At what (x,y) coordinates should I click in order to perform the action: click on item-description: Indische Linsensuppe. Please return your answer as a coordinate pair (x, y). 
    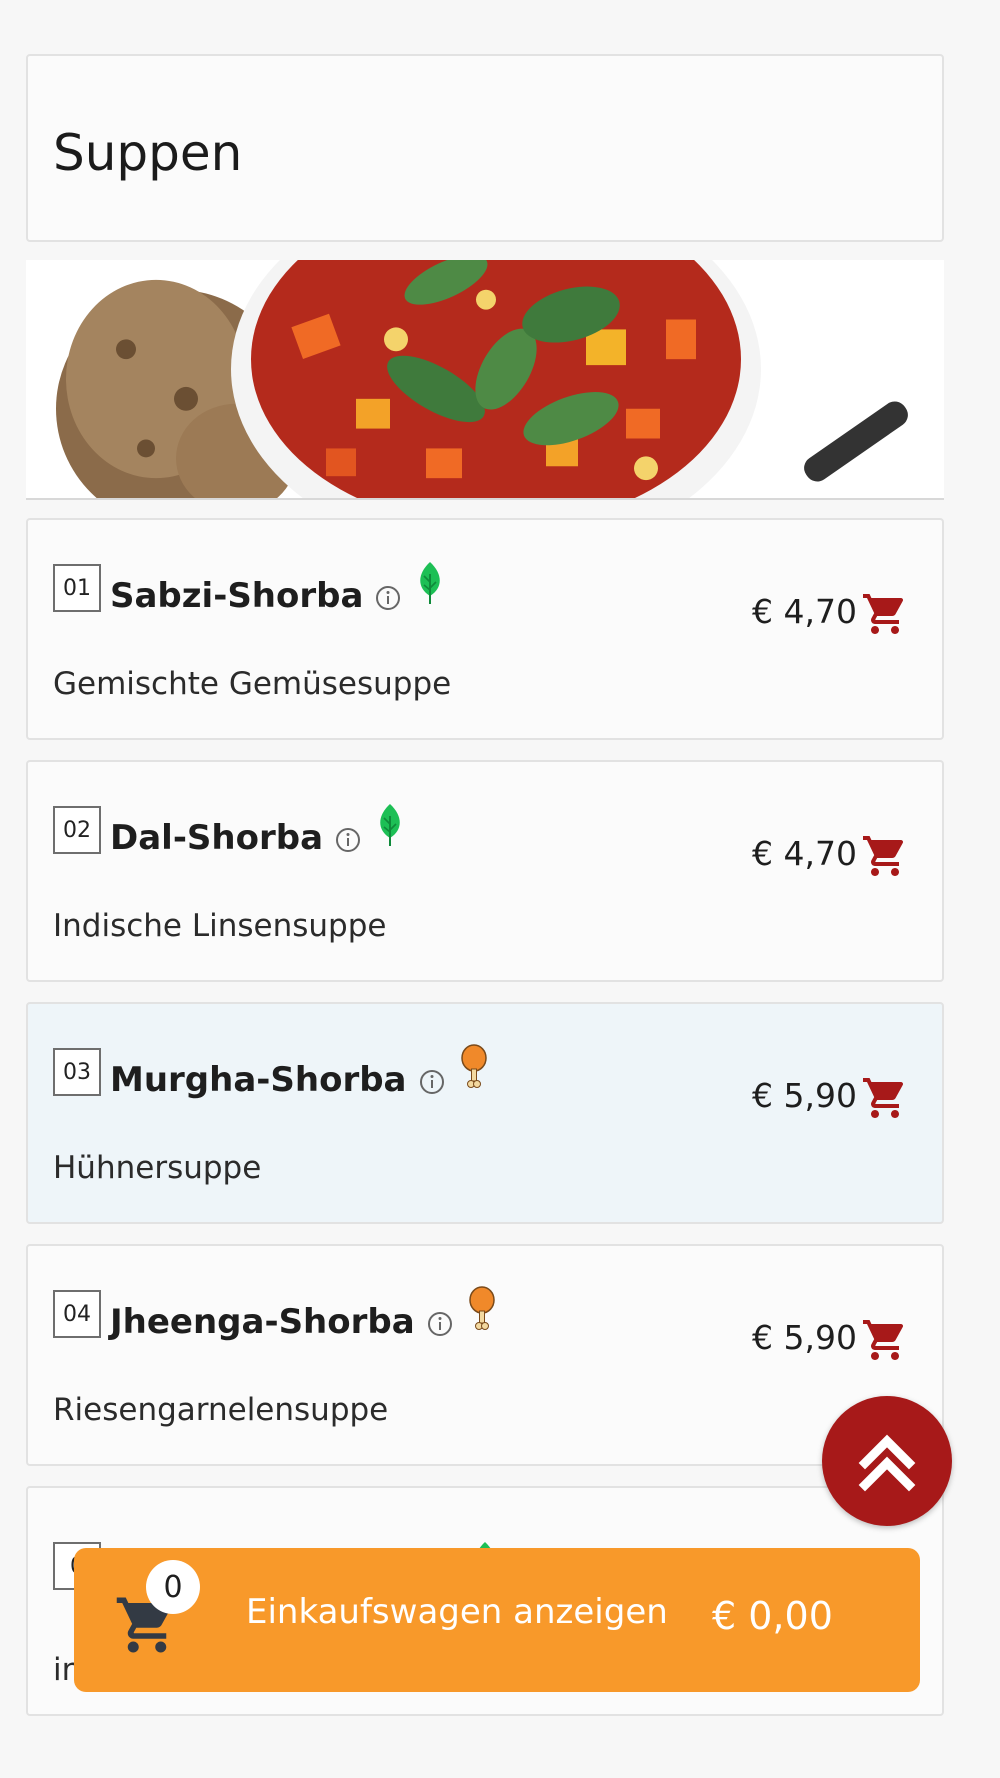
    Looking at the image, I should click on (220, 926).